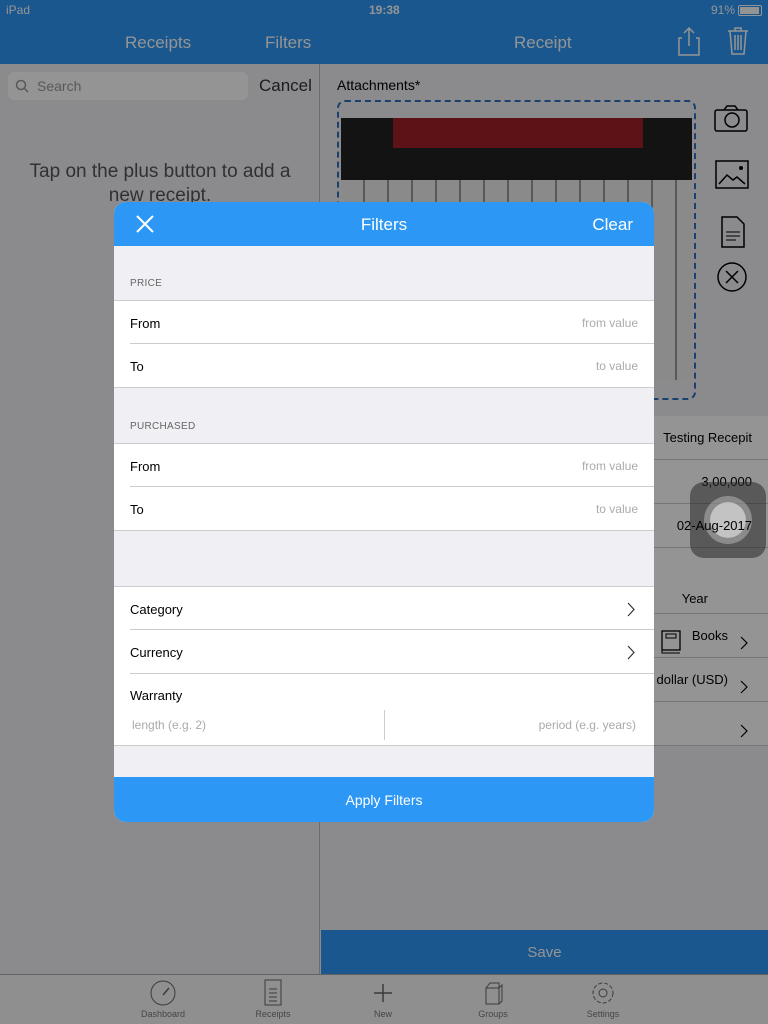 This screenshot has width=768, height=1024. I want to click on field-label: Currency, so click(156, 652).